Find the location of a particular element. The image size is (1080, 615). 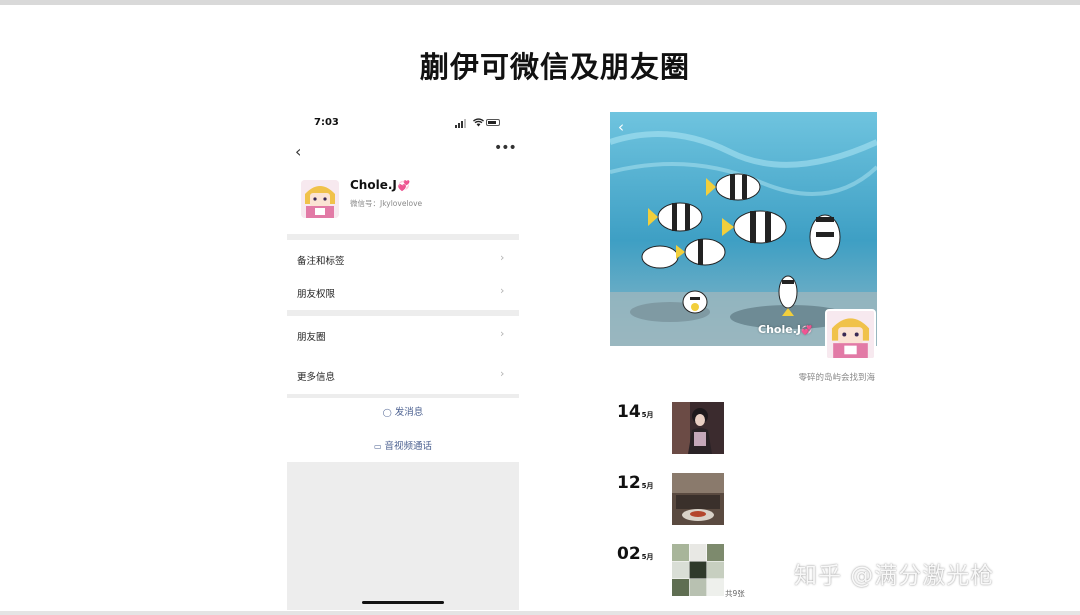

more-dots-icon: ••• is located at coordinates (505, 148).